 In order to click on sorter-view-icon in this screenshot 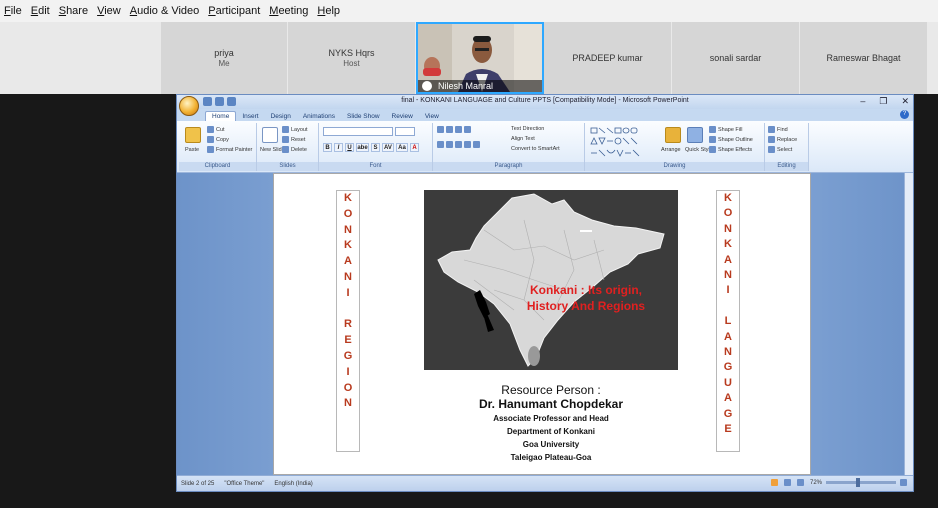, I will do `click(787, 482)`.